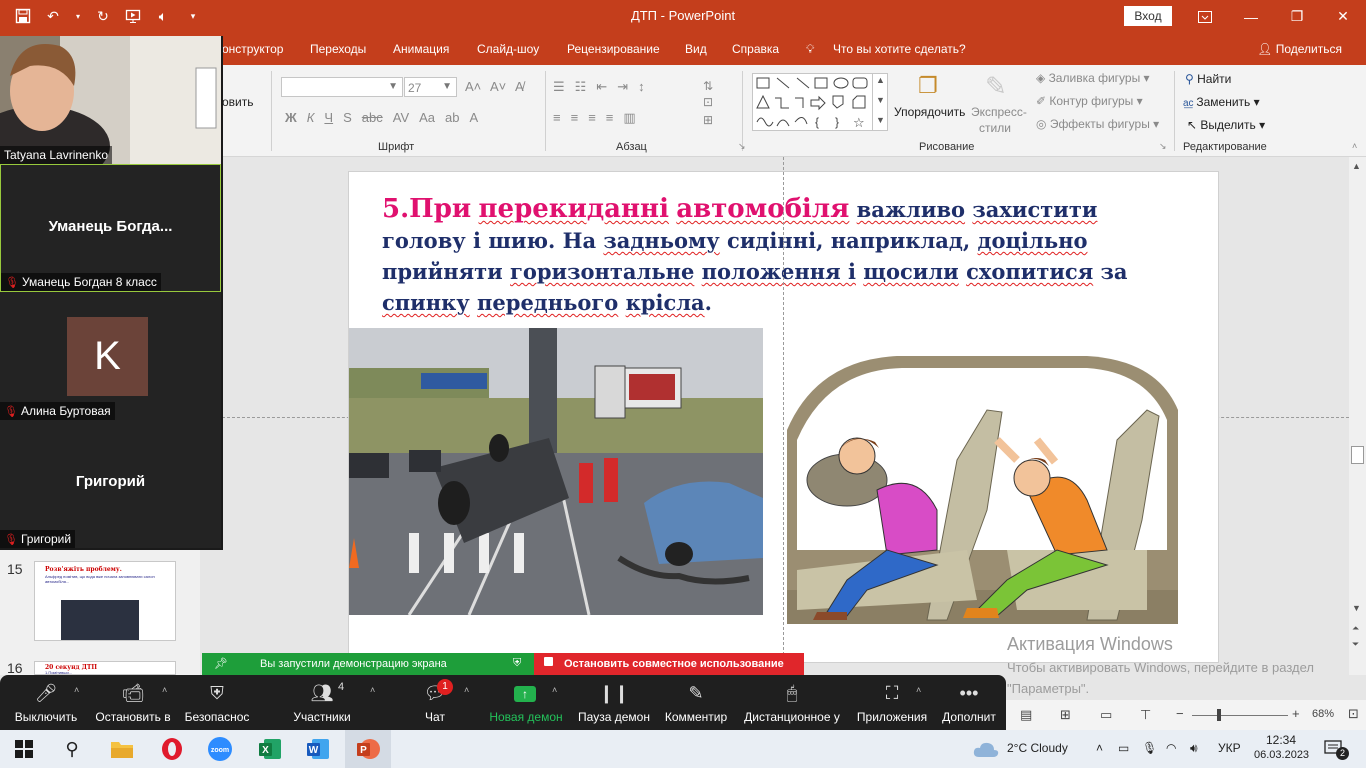 The height and width of the screenshot is (768, 1366). What do you see at coordinates (1219, 715) in the screenshot?
I see `zoom-slider-thumb` at bounding box center [1219, 715].